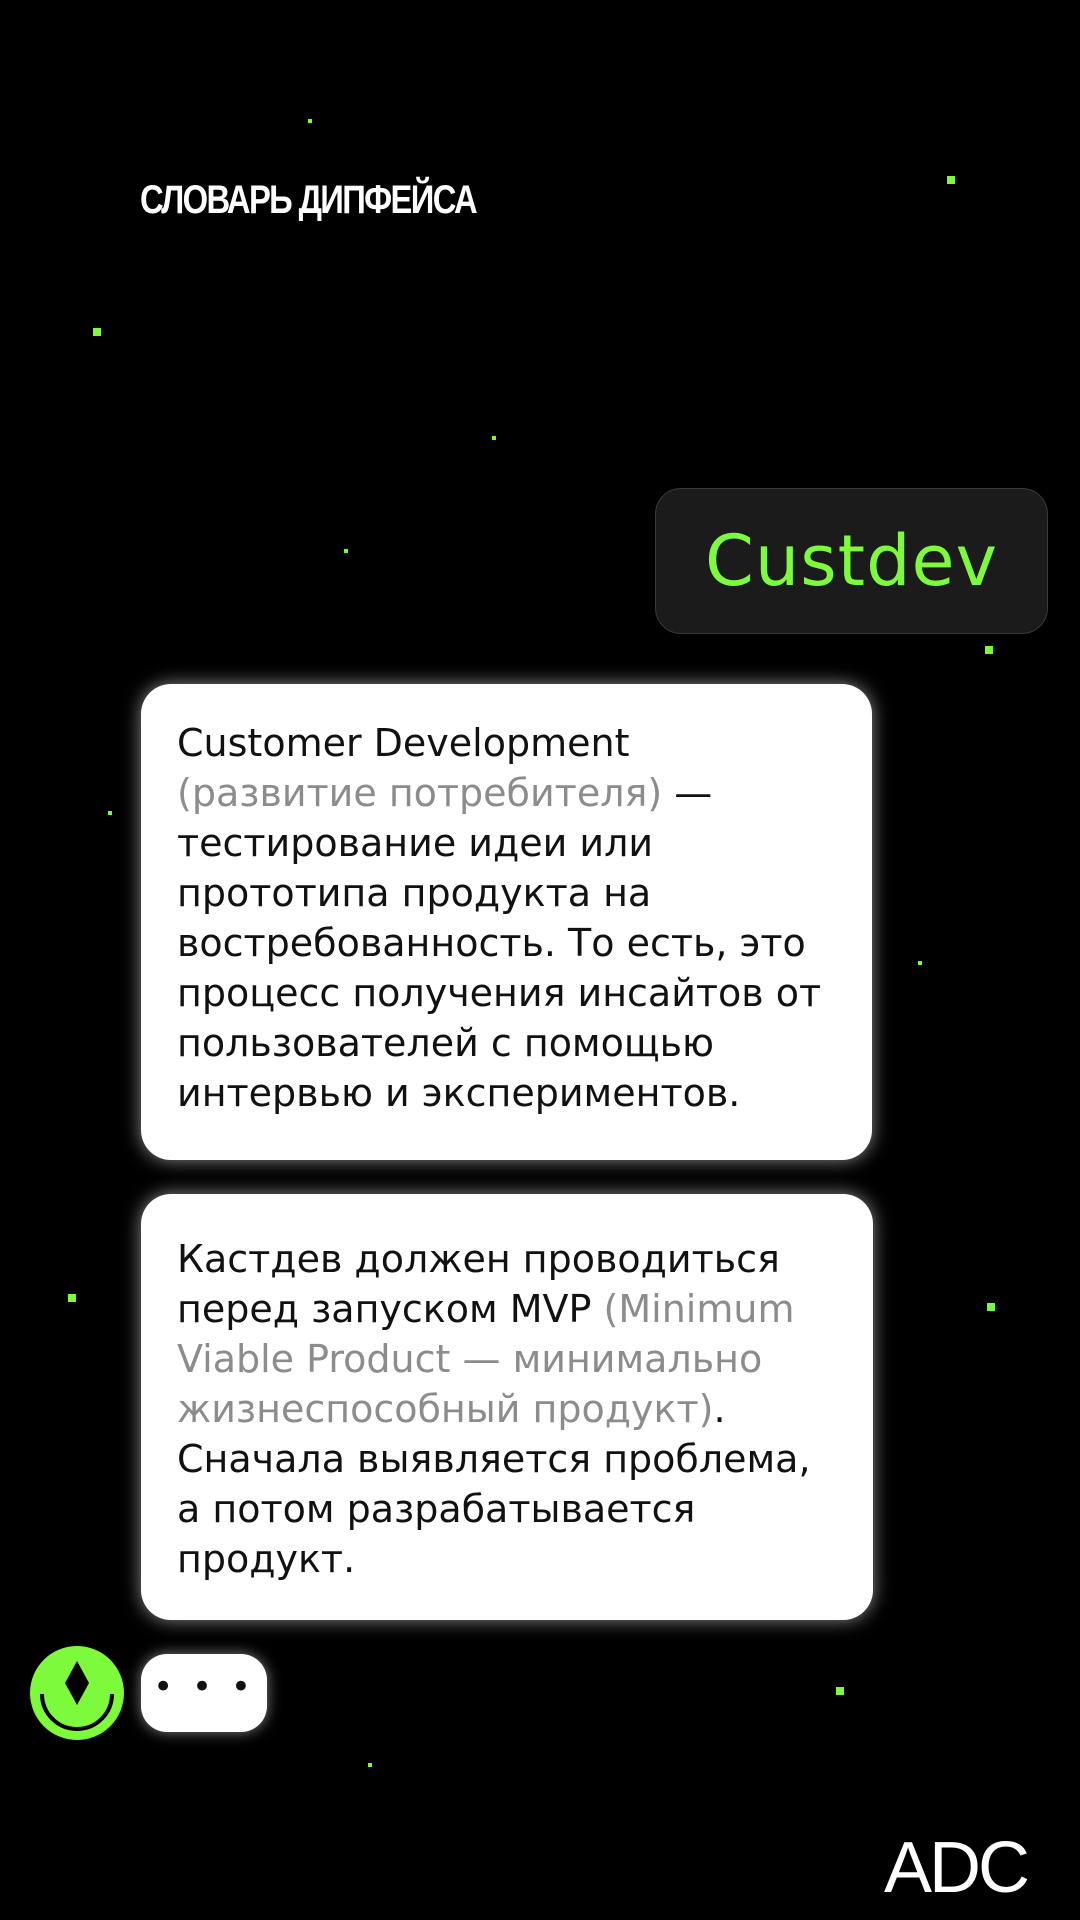  Describe the element at coordinates (309, 200) in the screenshot. I see `page-title: СЛОВАРЬ ДИПФЕЙСА` at that location.